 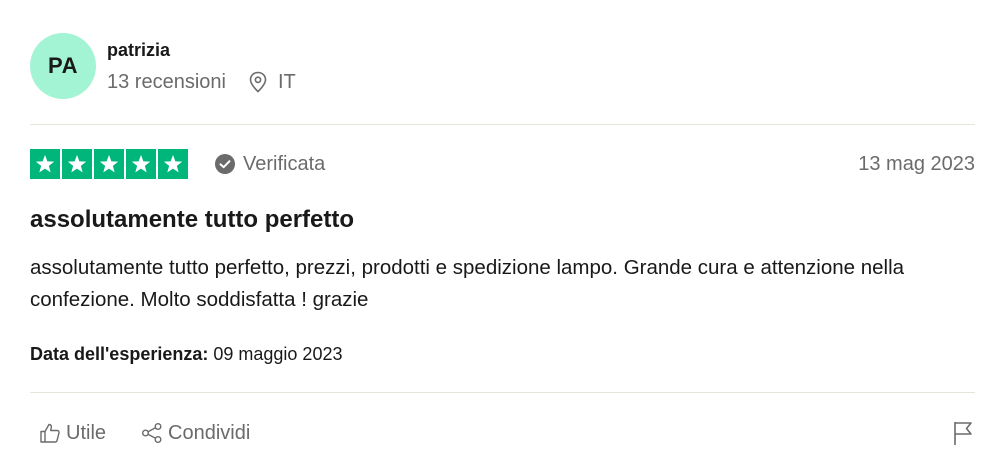 What do you see at coordinates (286, 82) in the screenshot?
I see `reviewer-country: IT` at bounding box center [286, 82].